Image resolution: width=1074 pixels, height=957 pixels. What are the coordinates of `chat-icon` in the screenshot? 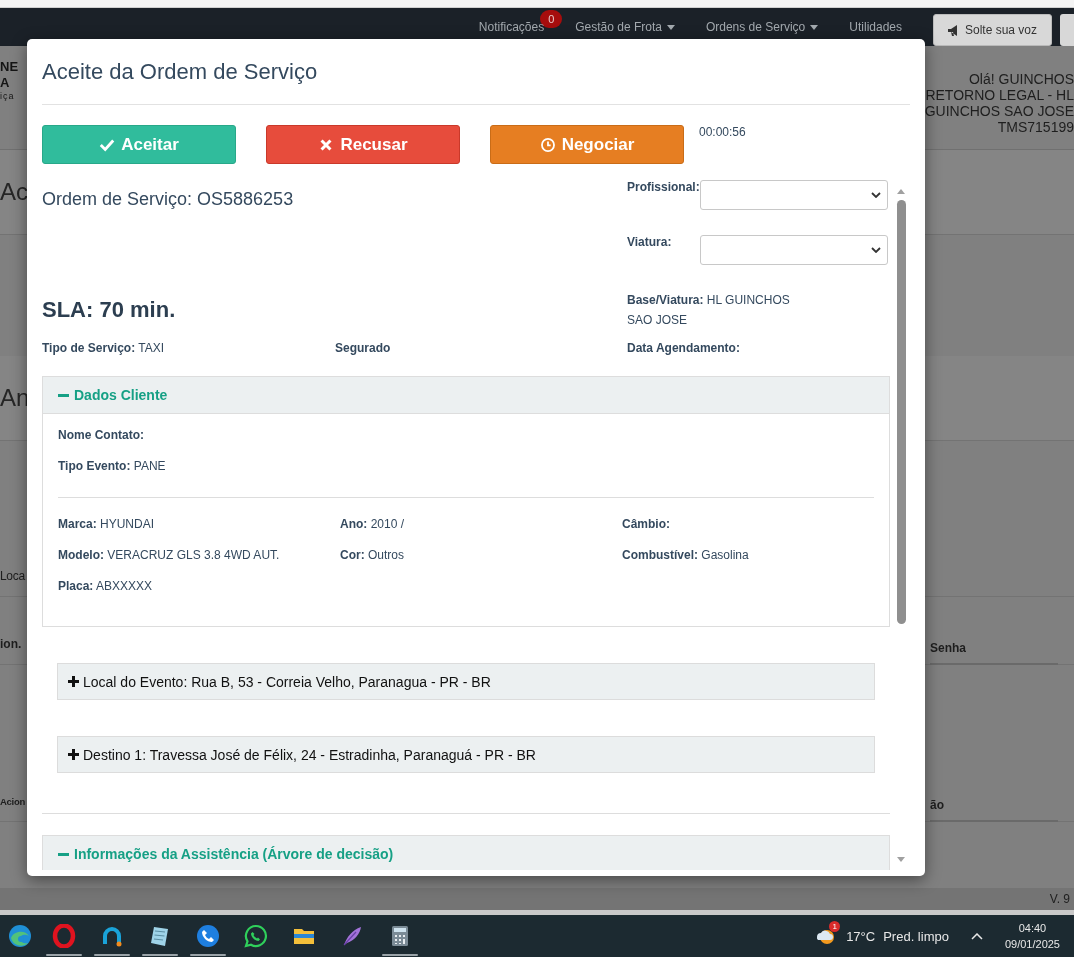 It's located at (256, 936).